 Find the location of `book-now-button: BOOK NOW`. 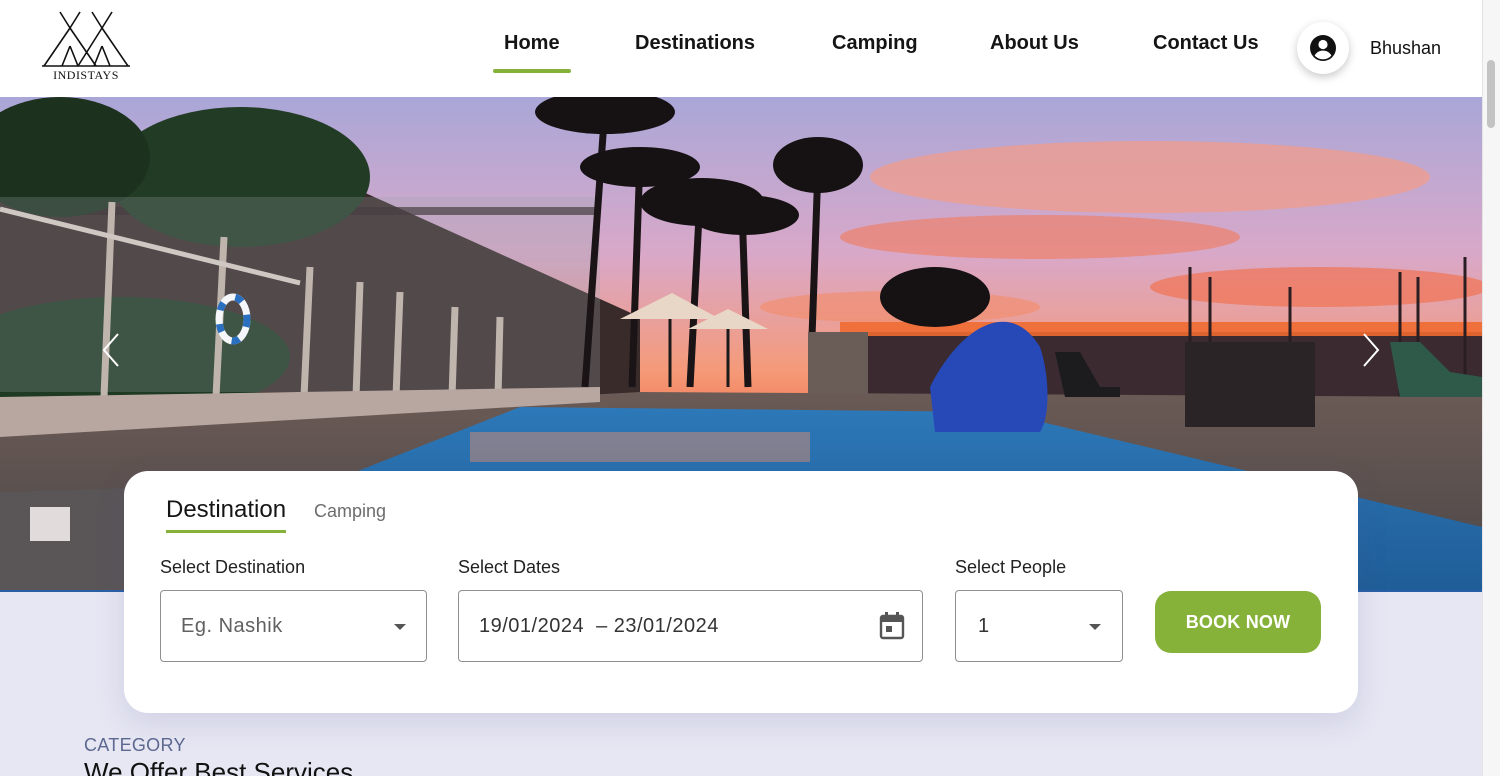

book-now-button: BOOK NOW is located at coordinates (1238, 622).